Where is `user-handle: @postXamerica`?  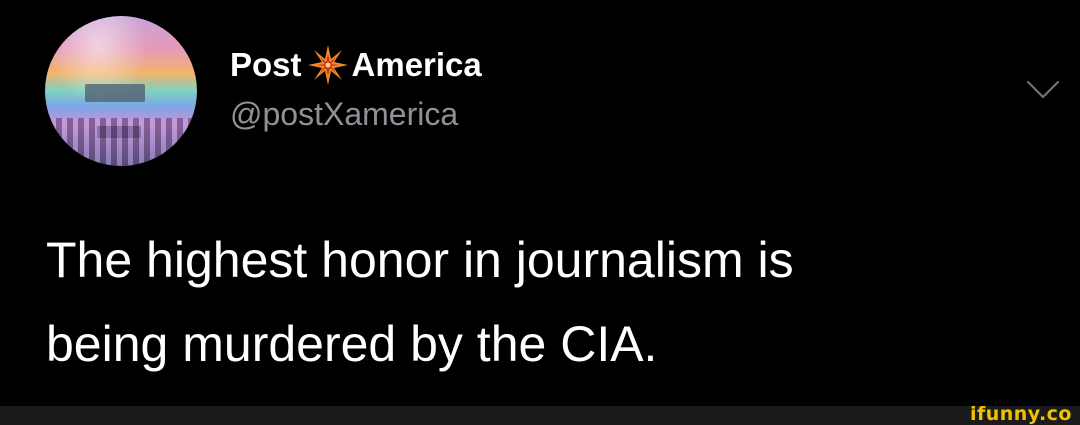
user-handle: @postXamerica is located at coordinates (344, 114).